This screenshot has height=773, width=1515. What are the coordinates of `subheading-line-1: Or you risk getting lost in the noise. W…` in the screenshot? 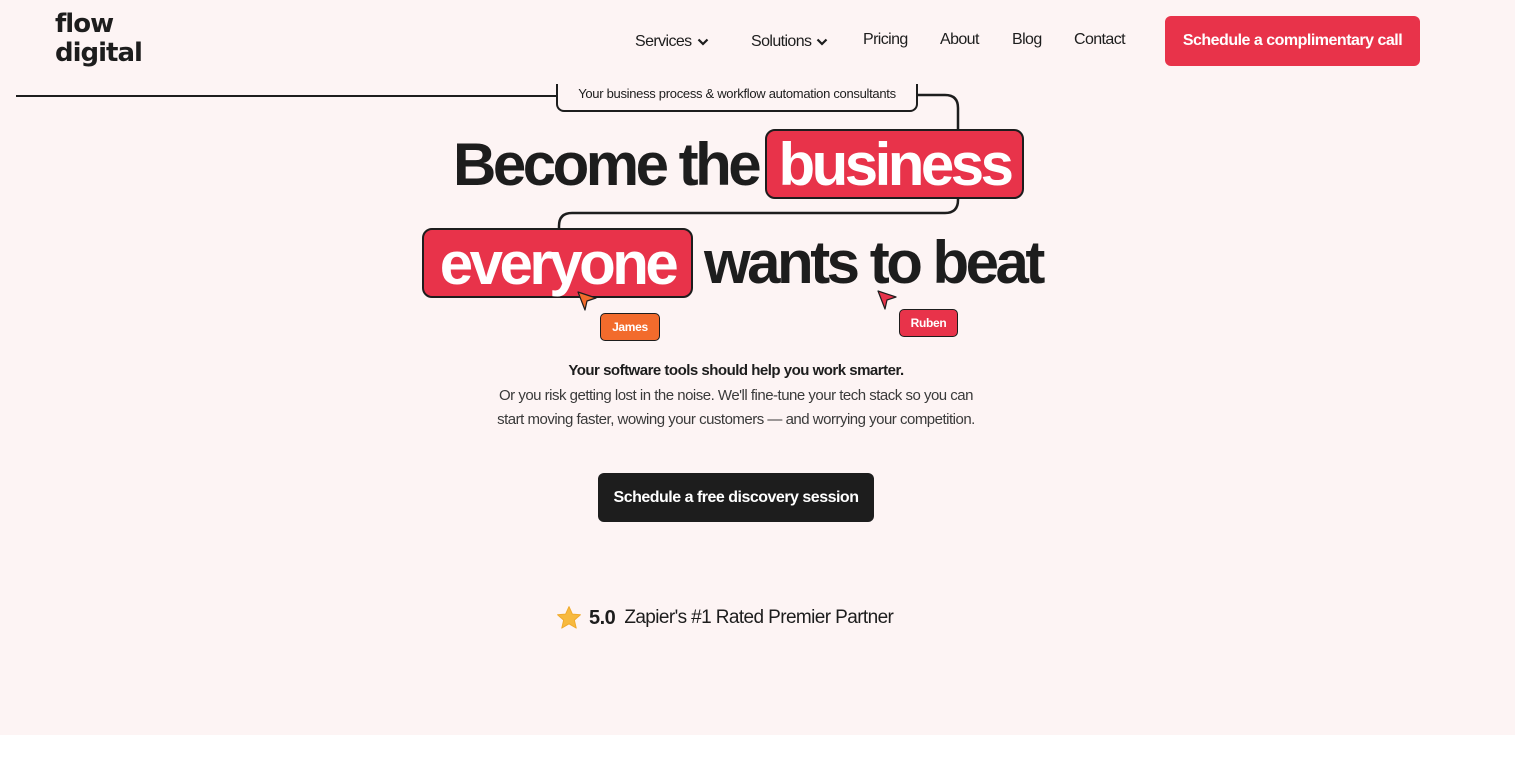 It's located at (736, 395).